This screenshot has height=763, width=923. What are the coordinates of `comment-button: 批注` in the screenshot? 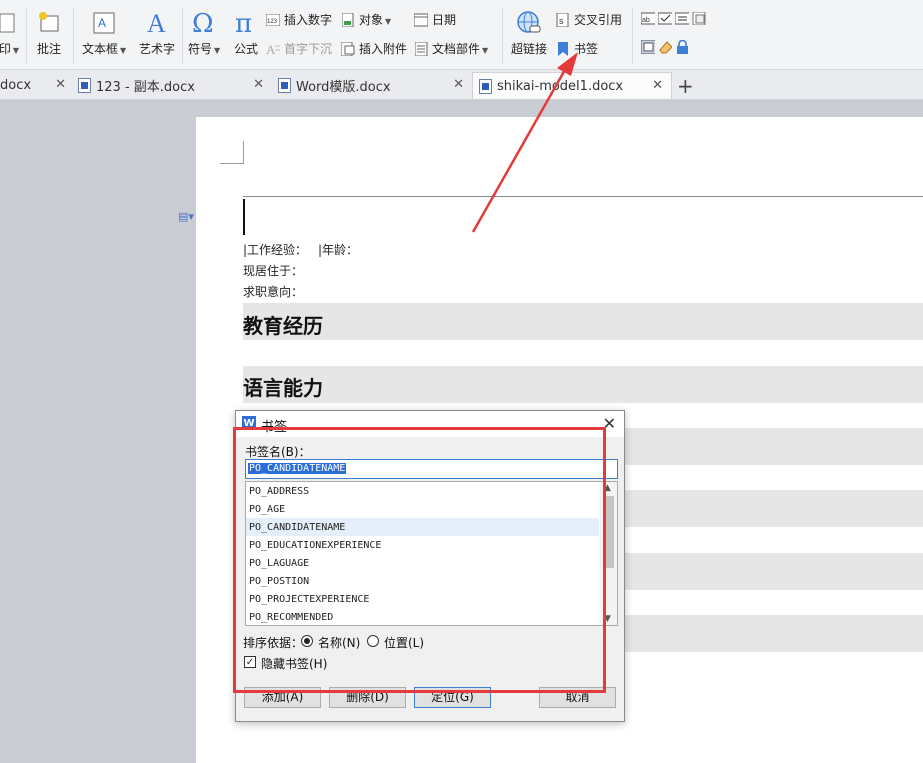 It's located at (49, 33).